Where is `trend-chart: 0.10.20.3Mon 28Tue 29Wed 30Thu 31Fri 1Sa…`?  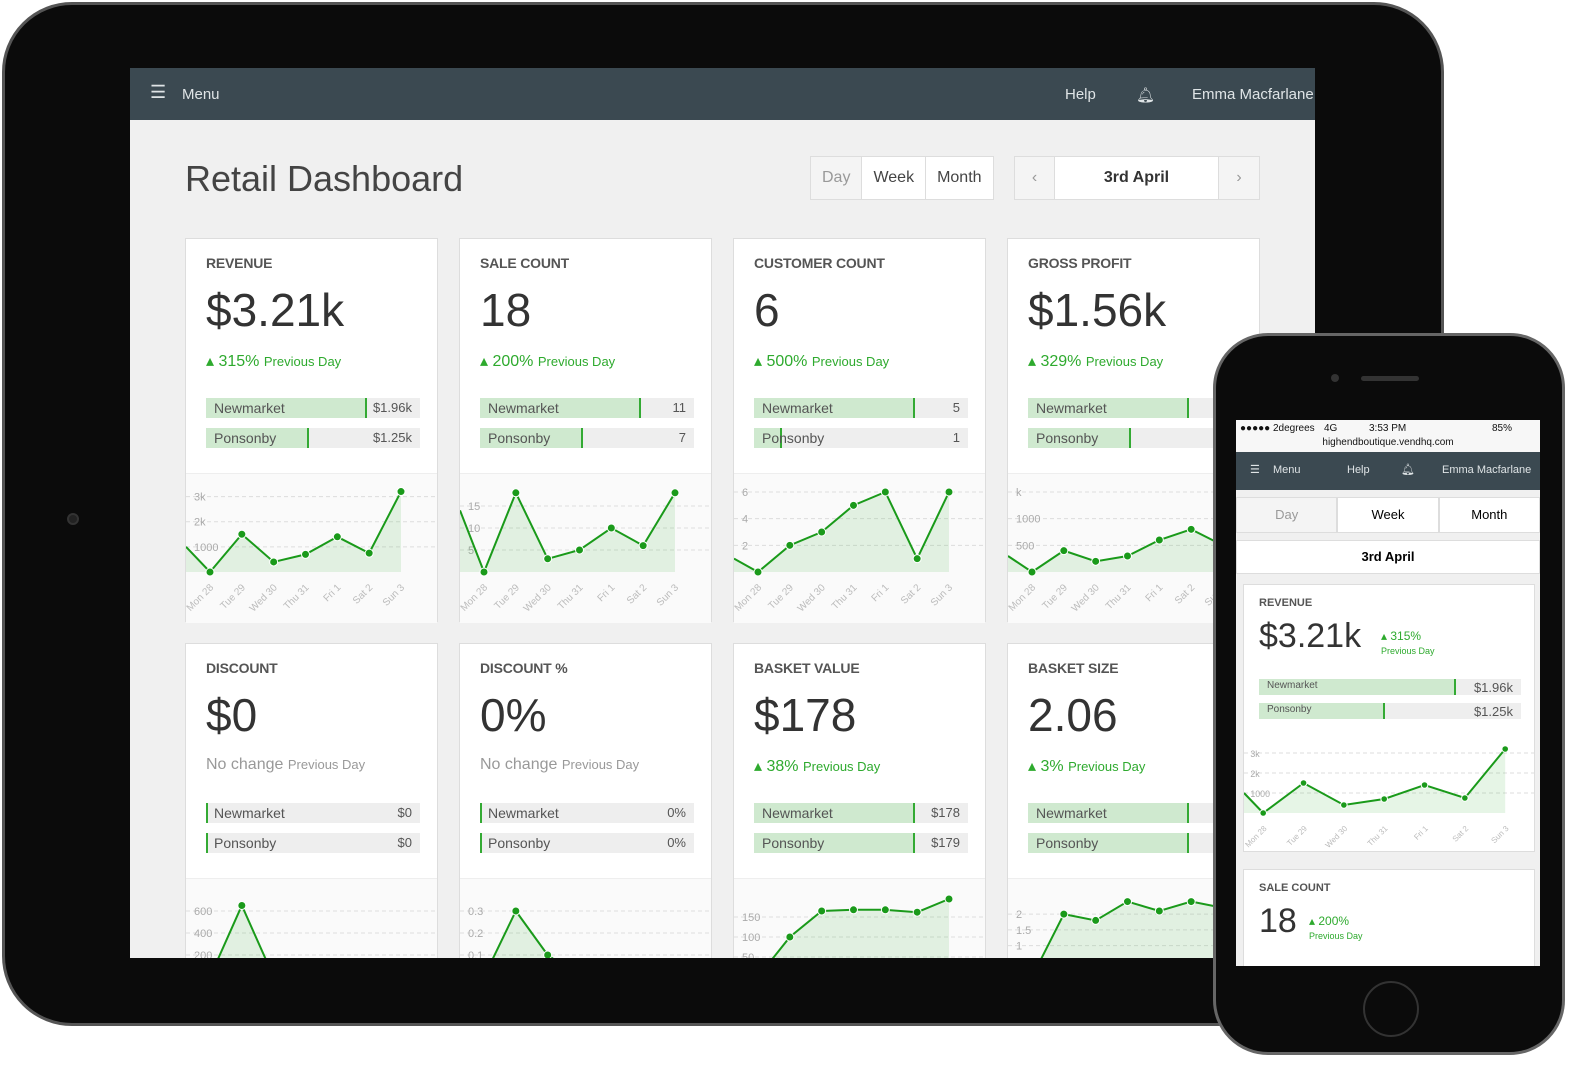 trend-chart: 0.10.20.3Mon 28Tue 29Wed 30Thu 31Fri 1Sa… is located at coordinates (585, 918).